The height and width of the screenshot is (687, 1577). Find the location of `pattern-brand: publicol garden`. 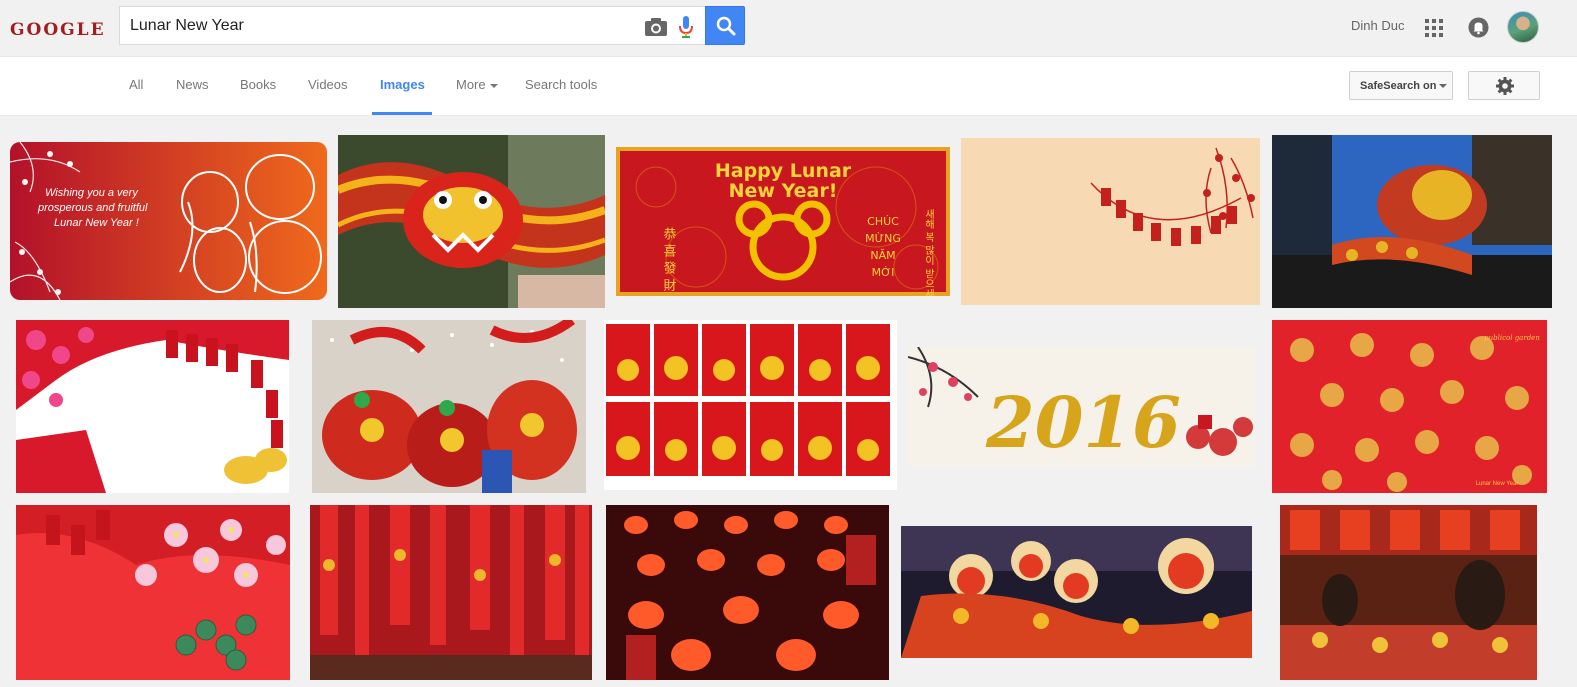

pattern-brand: publicol garden is located at coordinates (1512, 338).